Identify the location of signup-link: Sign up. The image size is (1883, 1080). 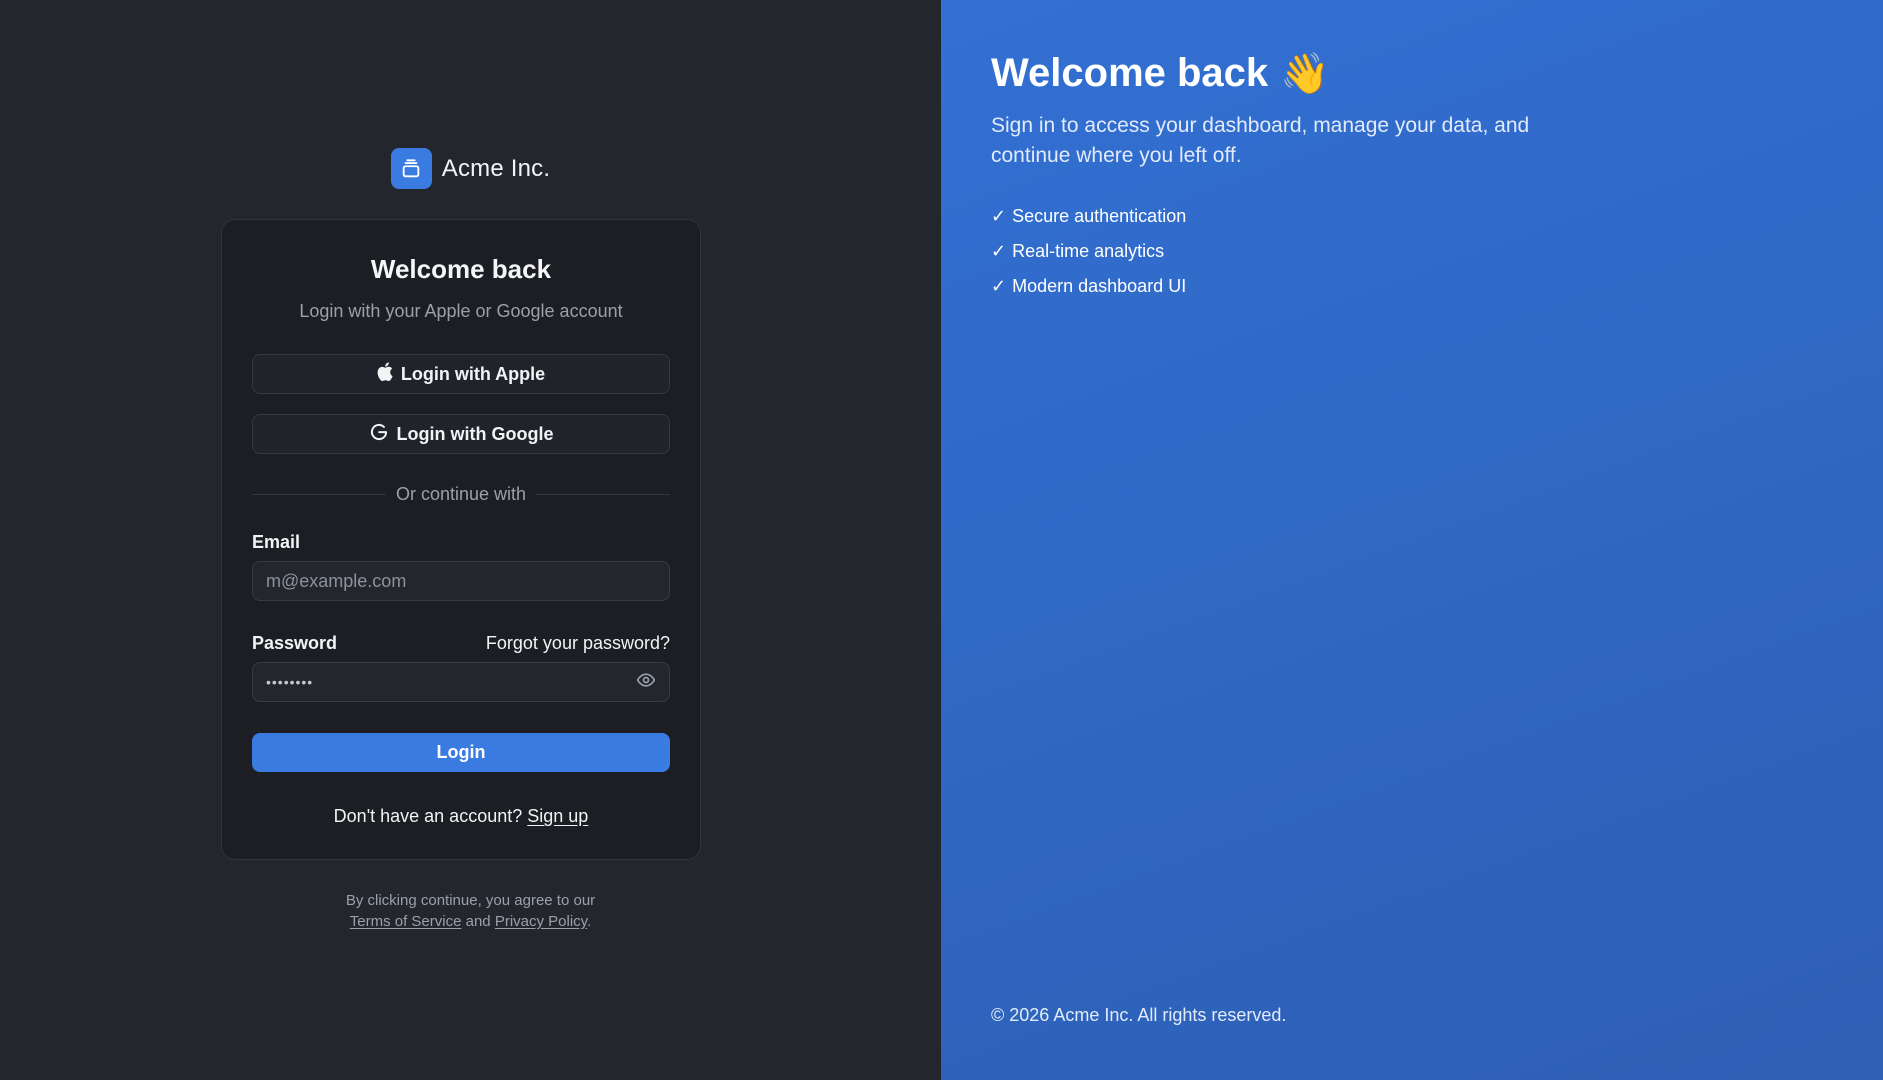
(557, 816).